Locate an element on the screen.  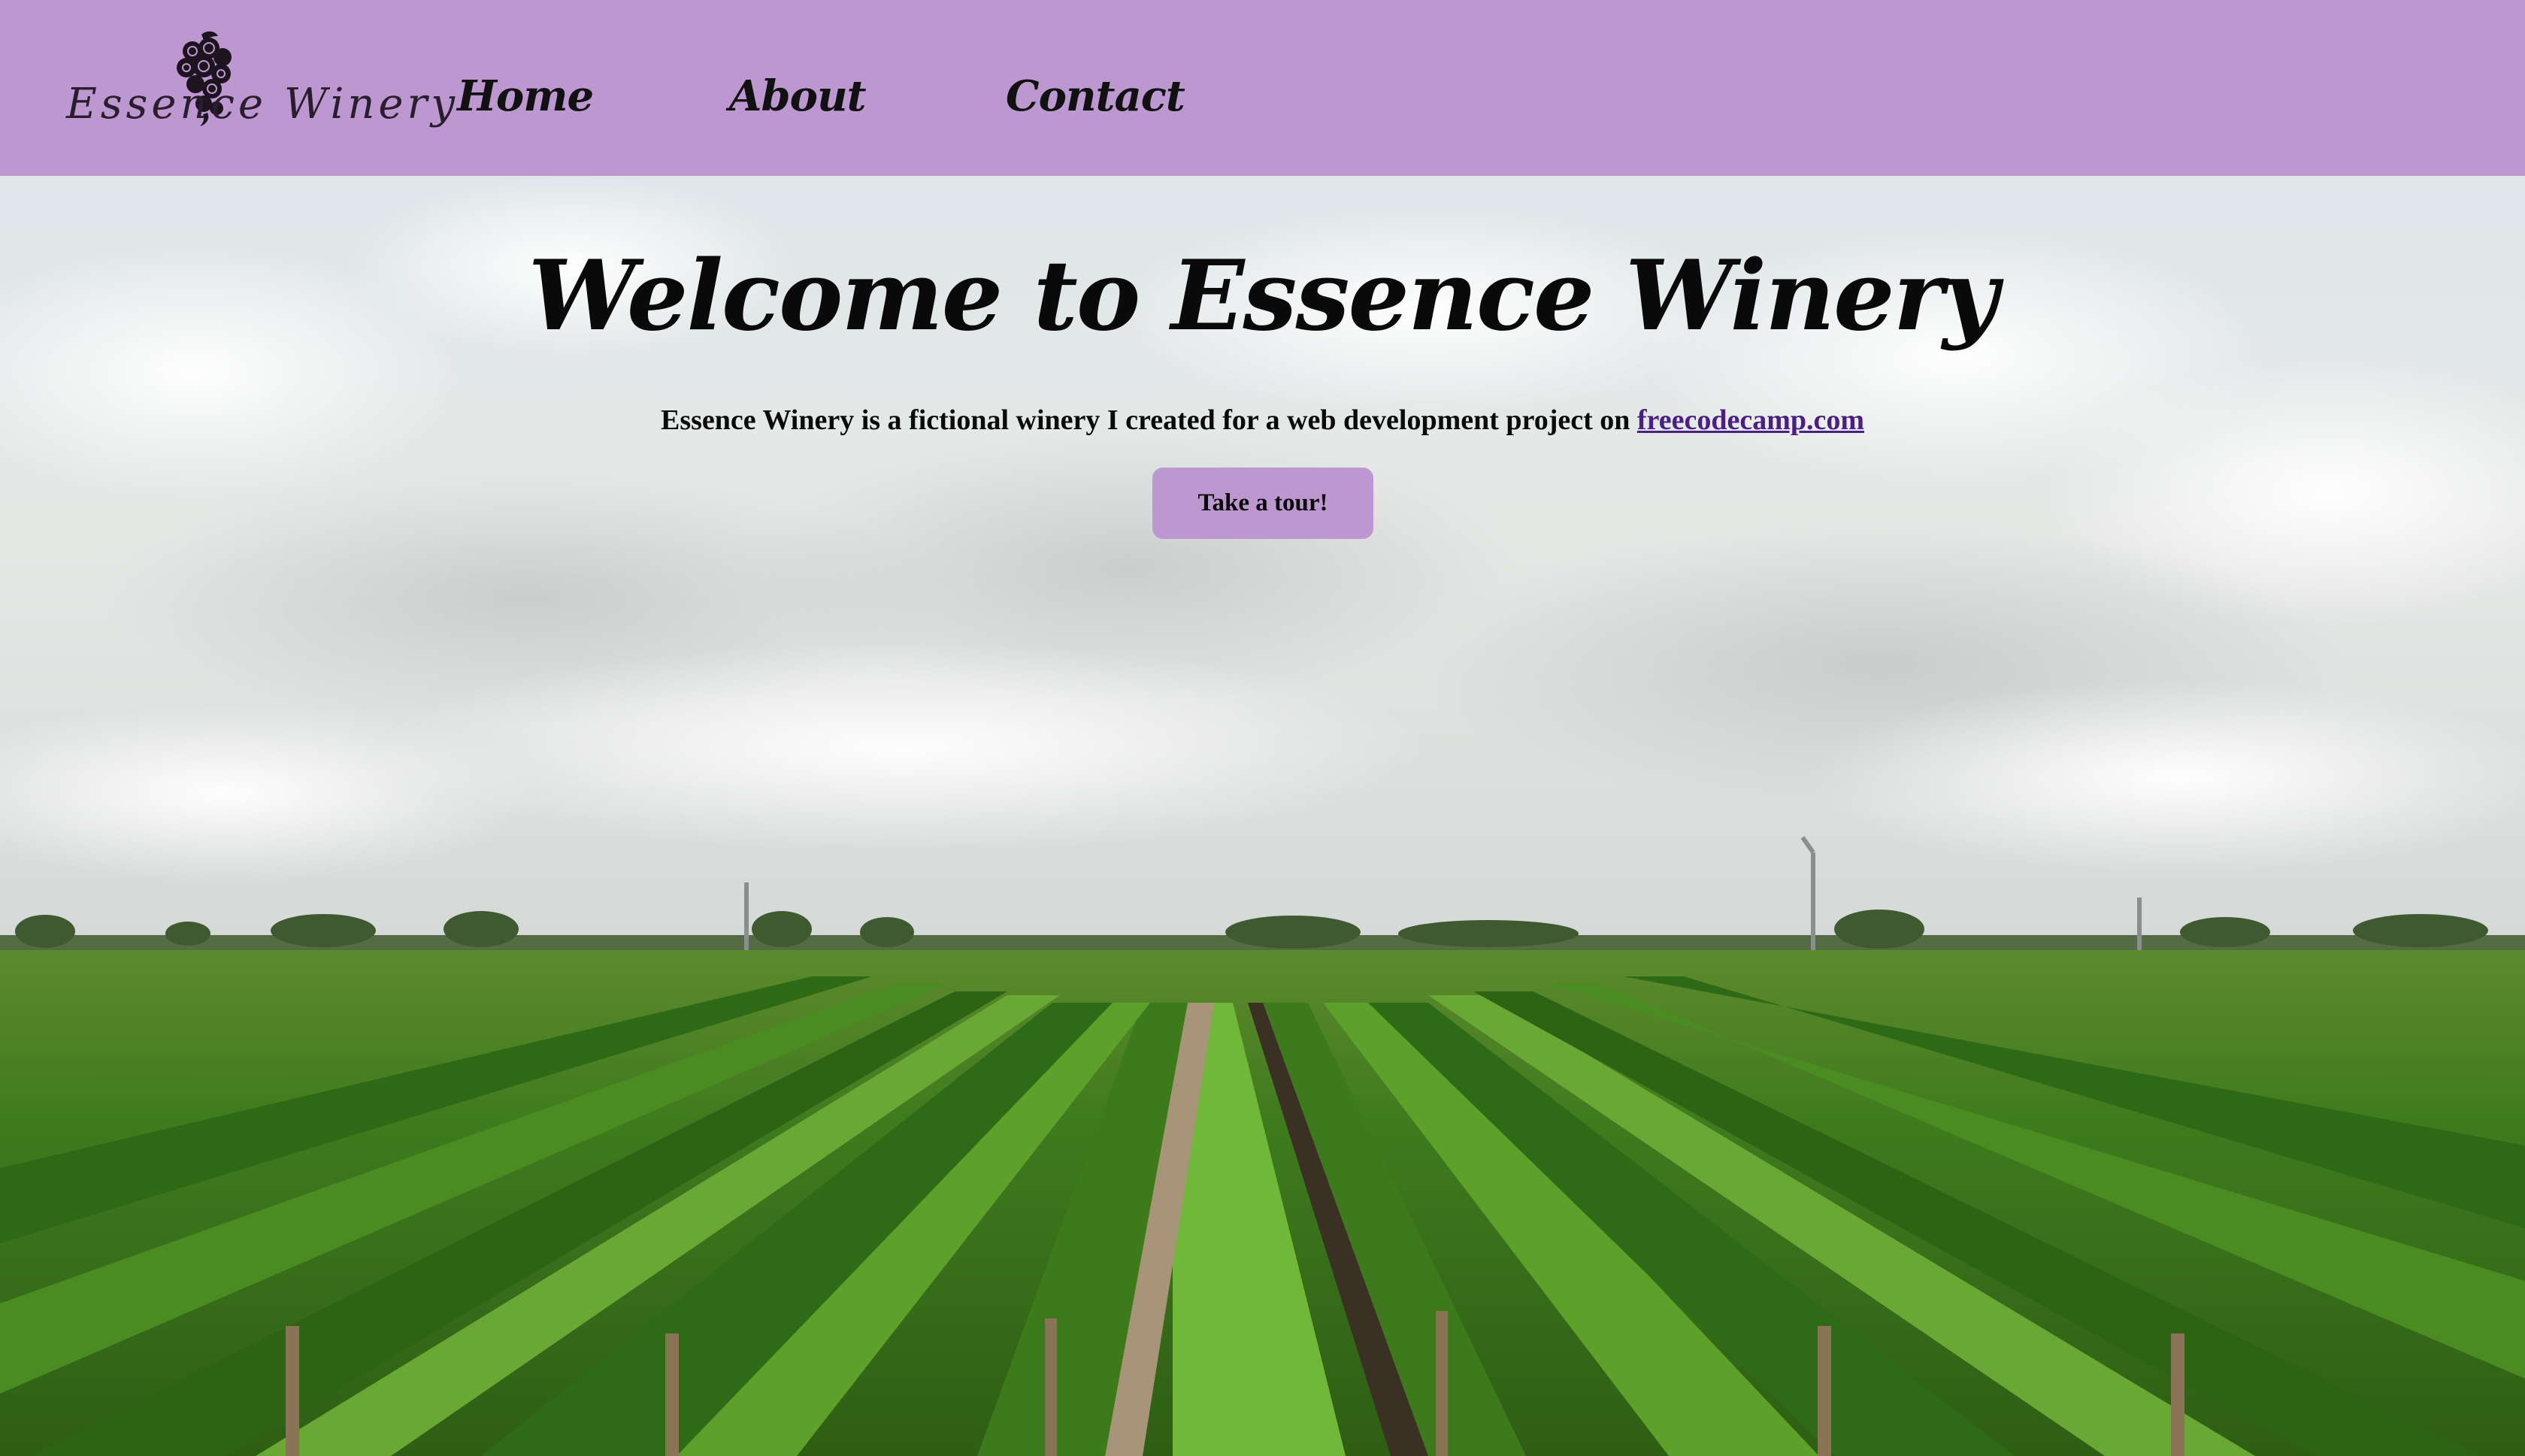
nav-link-home: Home is located at coordinates (525, 96).